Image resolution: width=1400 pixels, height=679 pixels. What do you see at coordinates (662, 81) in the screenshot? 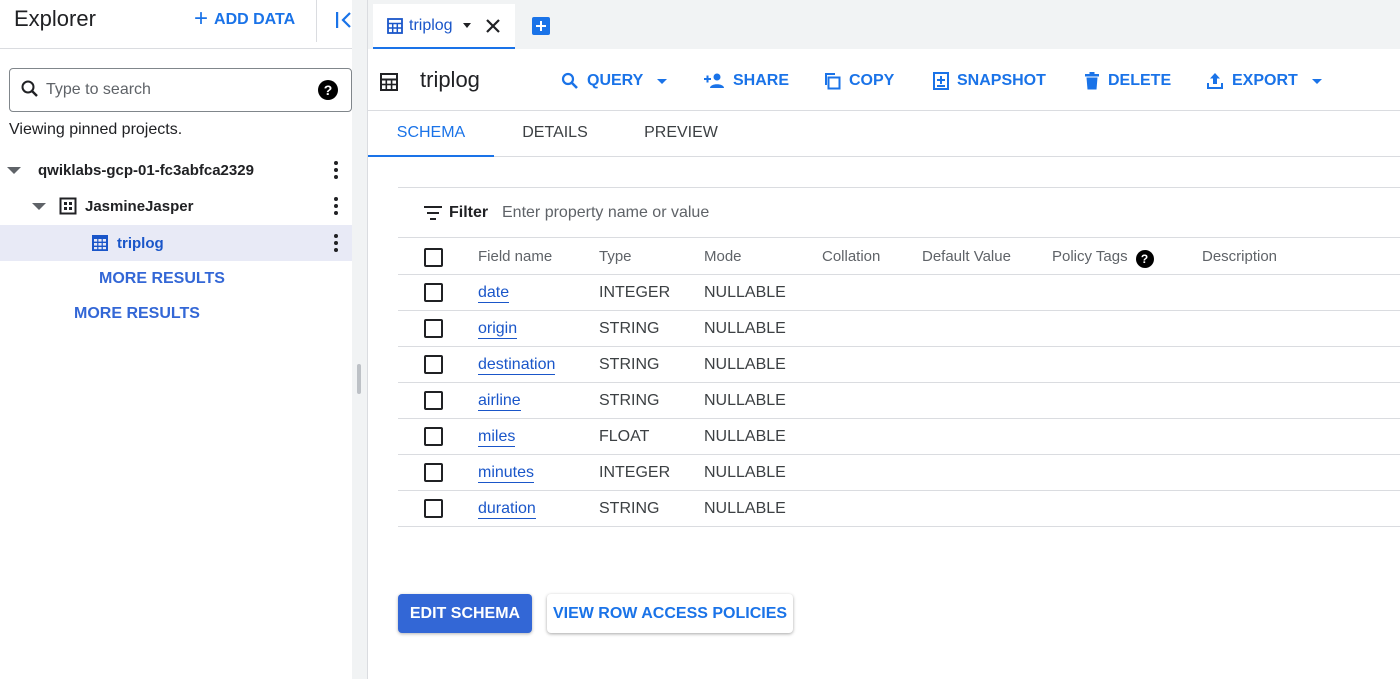
I see `chevron-down-icon` at bounding box center [662, 81].